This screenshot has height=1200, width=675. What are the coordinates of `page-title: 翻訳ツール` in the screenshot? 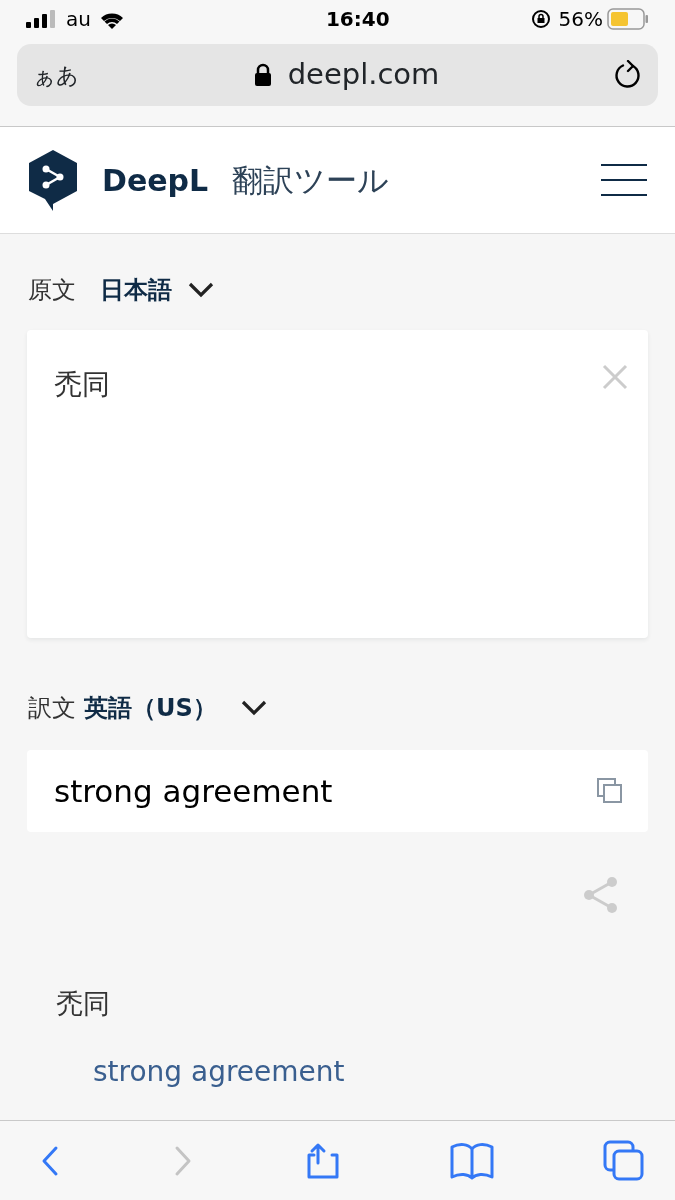 It's located at (311, 180).